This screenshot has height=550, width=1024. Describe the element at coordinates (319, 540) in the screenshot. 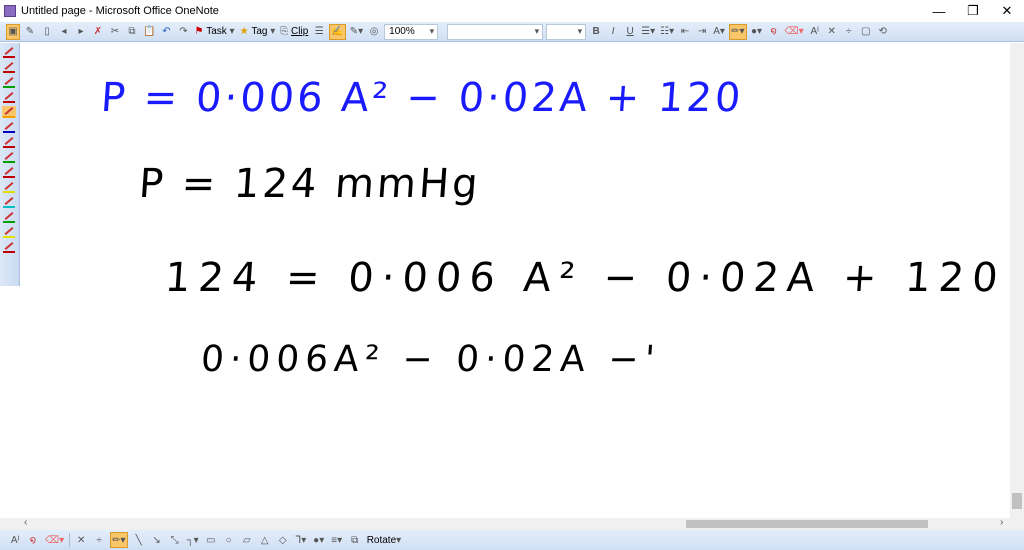

I see `color-icon: ●▾` at that location.